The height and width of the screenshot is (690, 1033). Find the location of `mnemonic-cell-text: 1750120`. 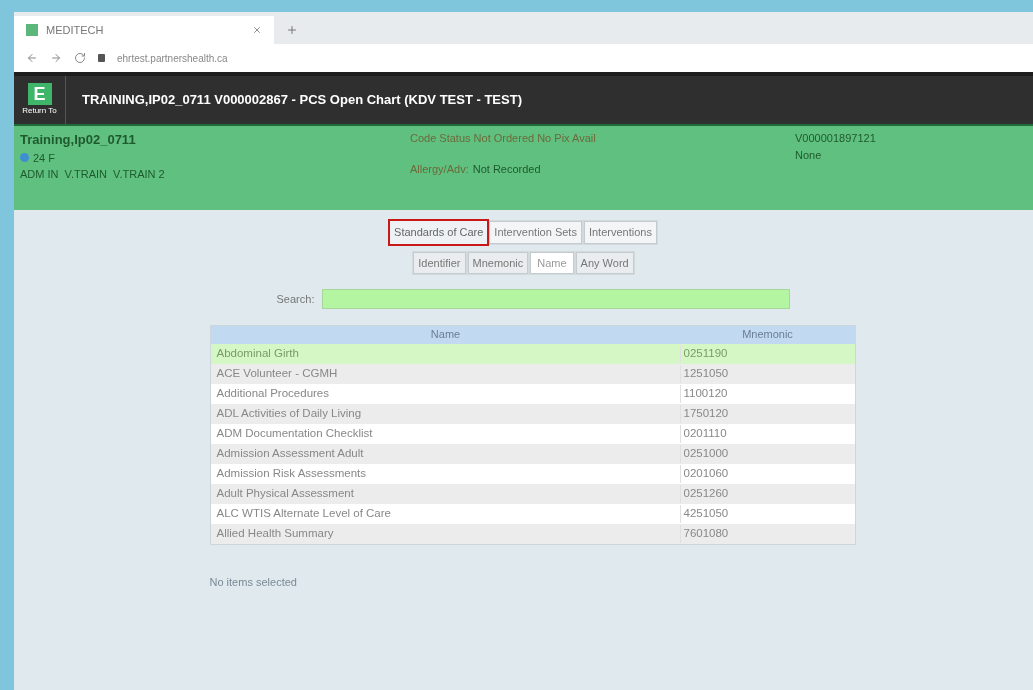

mnemonic-cell-text: 1750120 is located at coordinates (705, 414).